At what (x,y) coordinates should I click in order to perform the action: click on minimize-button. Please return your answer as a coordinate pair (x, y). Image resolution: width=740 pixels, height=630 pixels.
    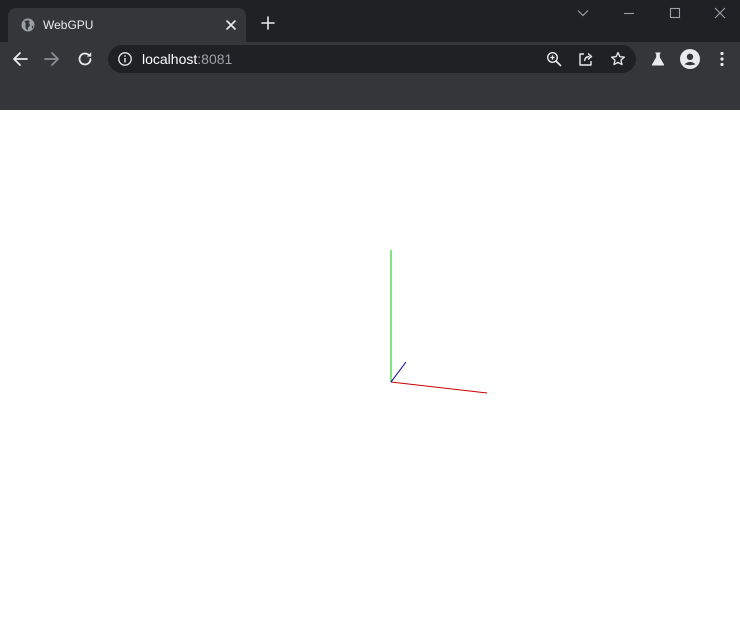
    Looking at the image, I should click on (629, 13).